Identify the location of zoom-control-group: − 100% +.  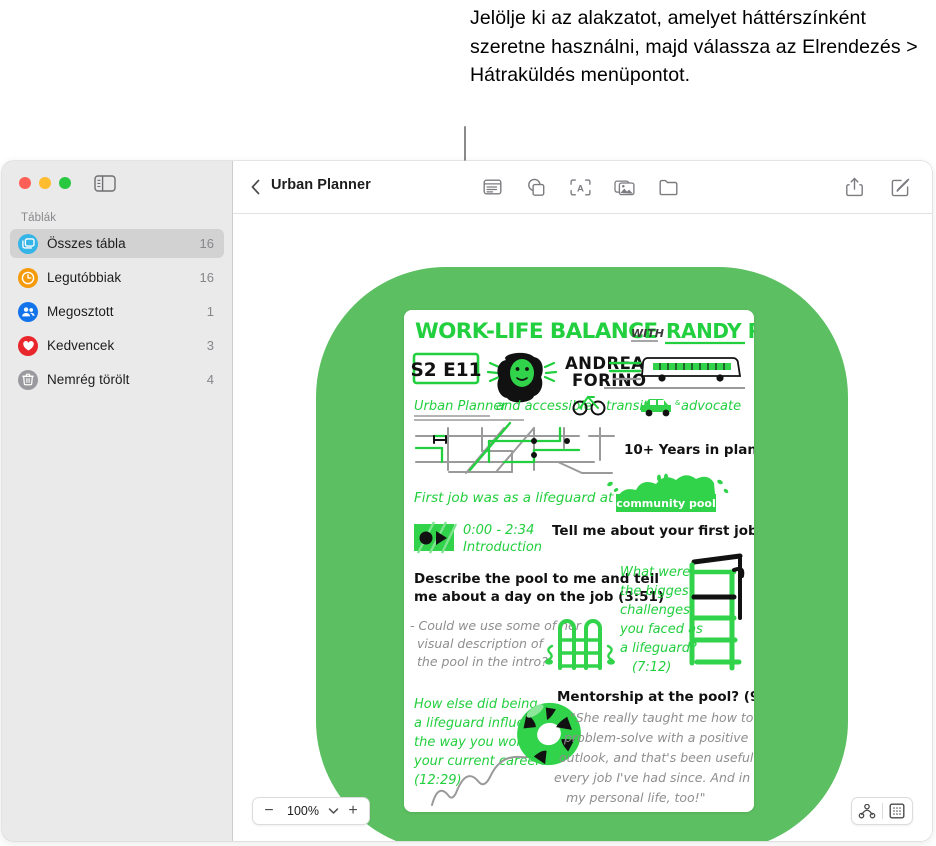
(311, 811).